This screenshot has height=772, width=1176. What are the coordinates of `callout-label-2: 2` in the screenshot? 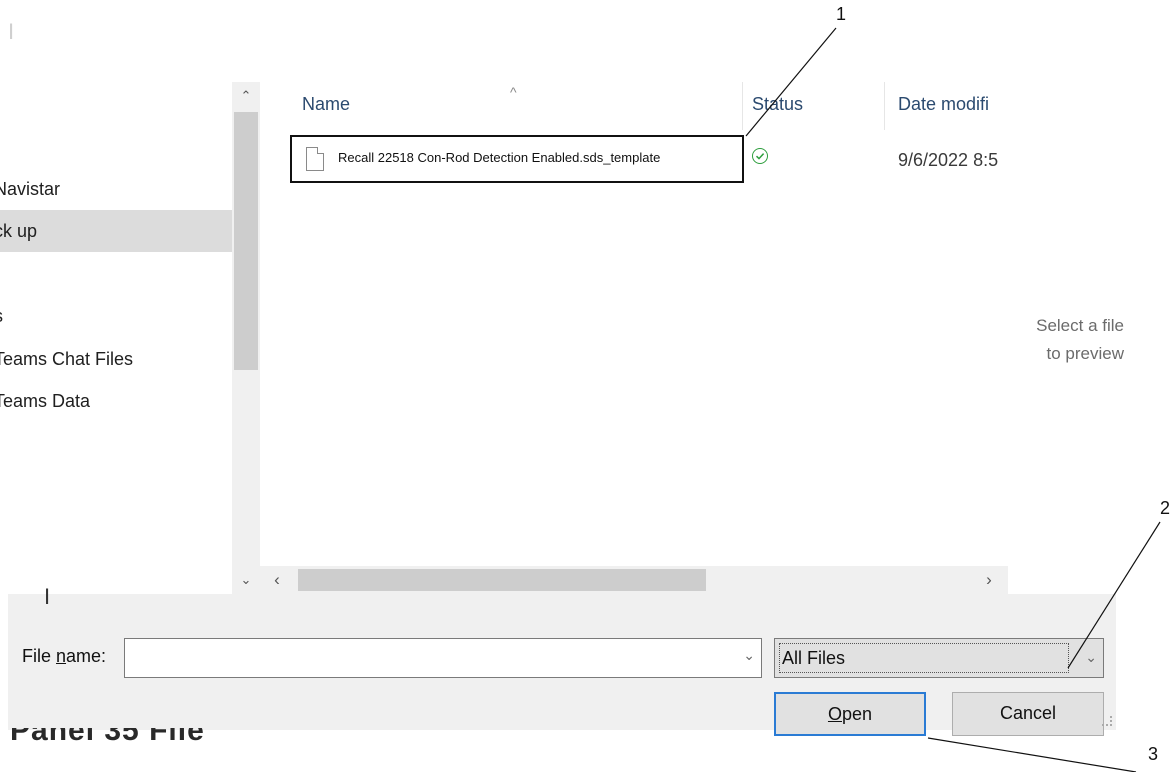 It's located at (1165, 508).